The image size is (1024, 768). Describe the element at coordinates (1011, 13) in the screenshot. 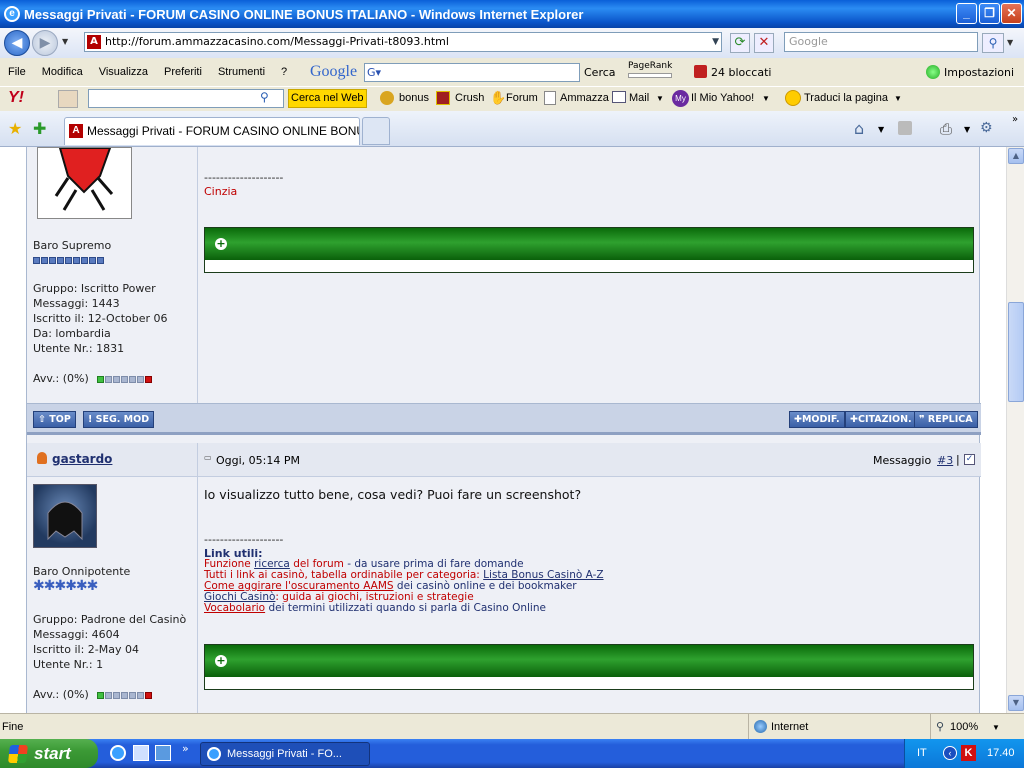

I see `close-button: ✕` at that location.